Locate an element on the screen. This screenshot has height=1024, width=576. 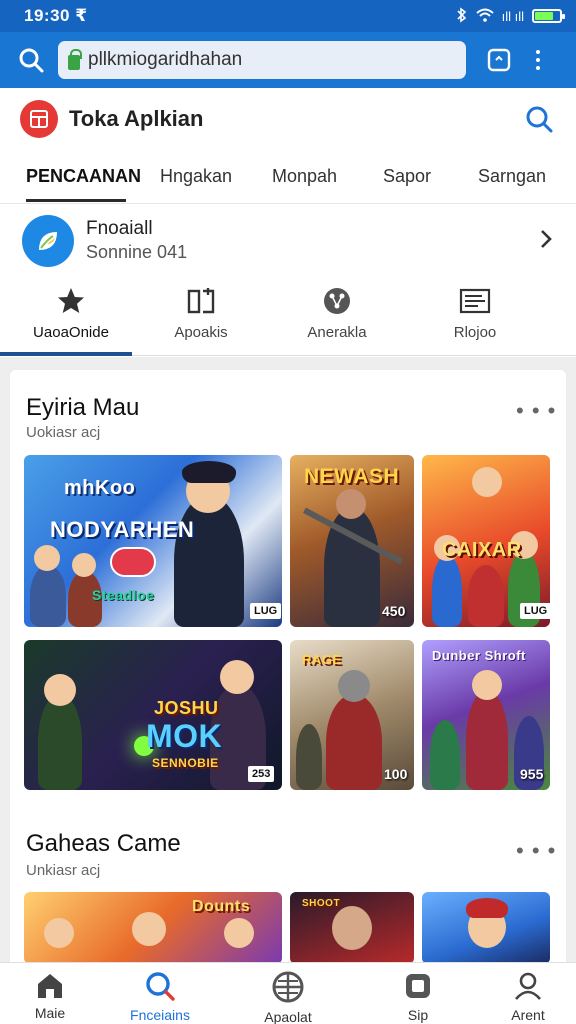
game-tile is located at coordinates (486, 928).